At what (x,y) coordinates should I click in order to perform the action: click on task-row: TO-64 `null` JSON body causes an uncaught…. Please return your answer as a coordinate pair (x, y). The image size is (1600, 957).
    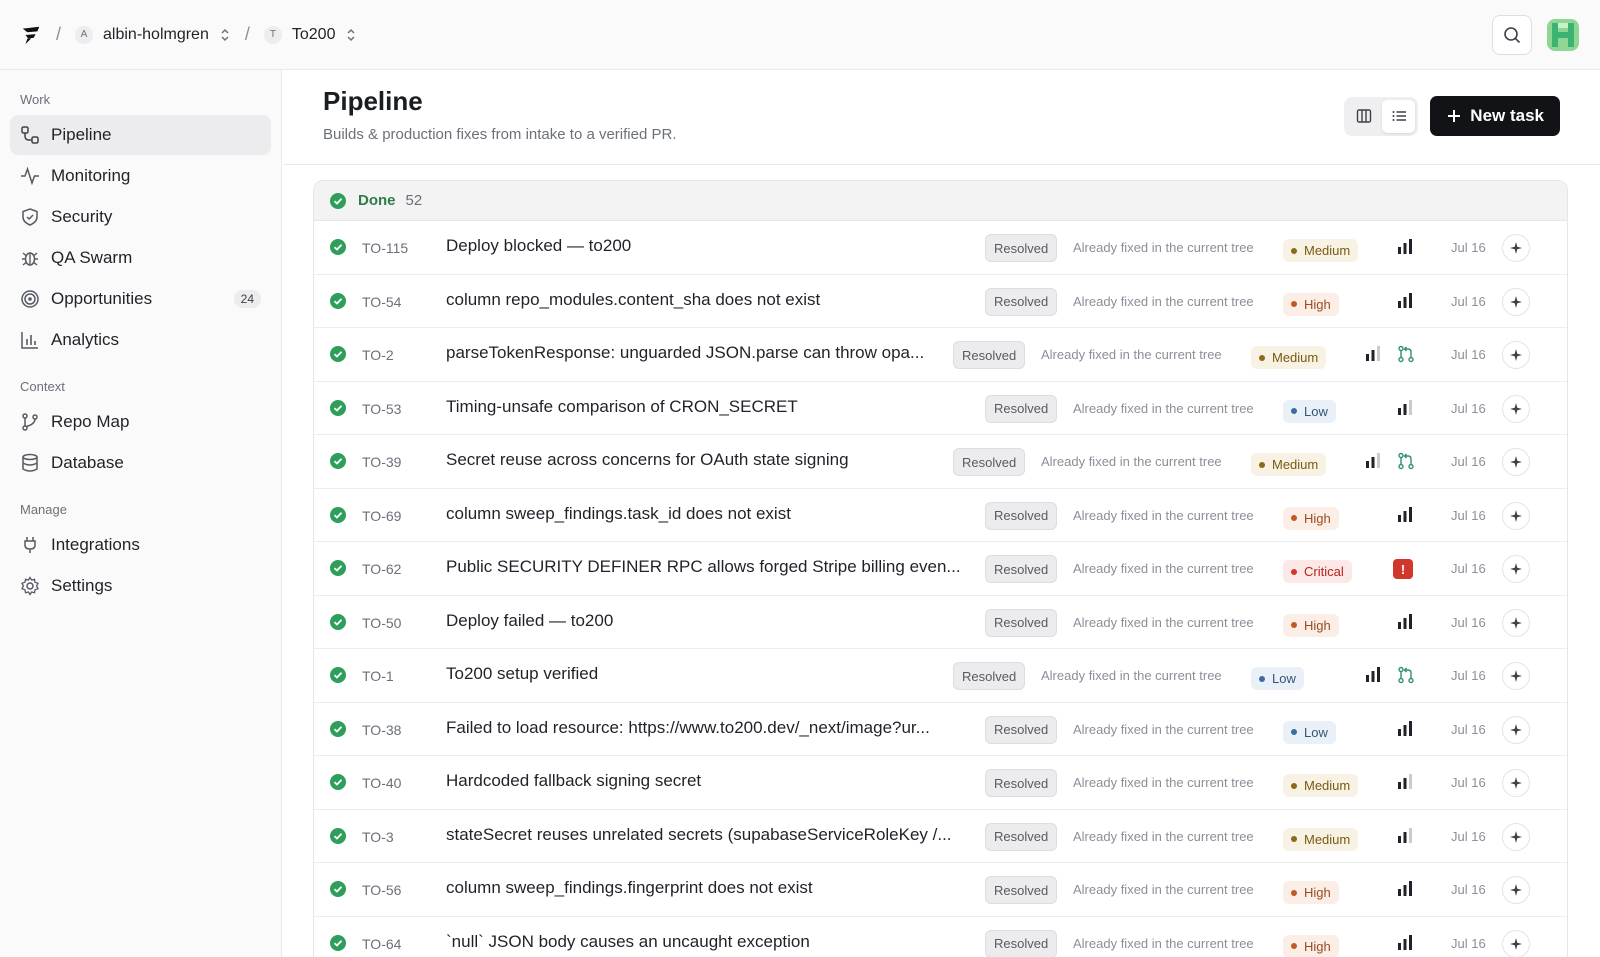
    Looking at the image, I should click on (940, 936).